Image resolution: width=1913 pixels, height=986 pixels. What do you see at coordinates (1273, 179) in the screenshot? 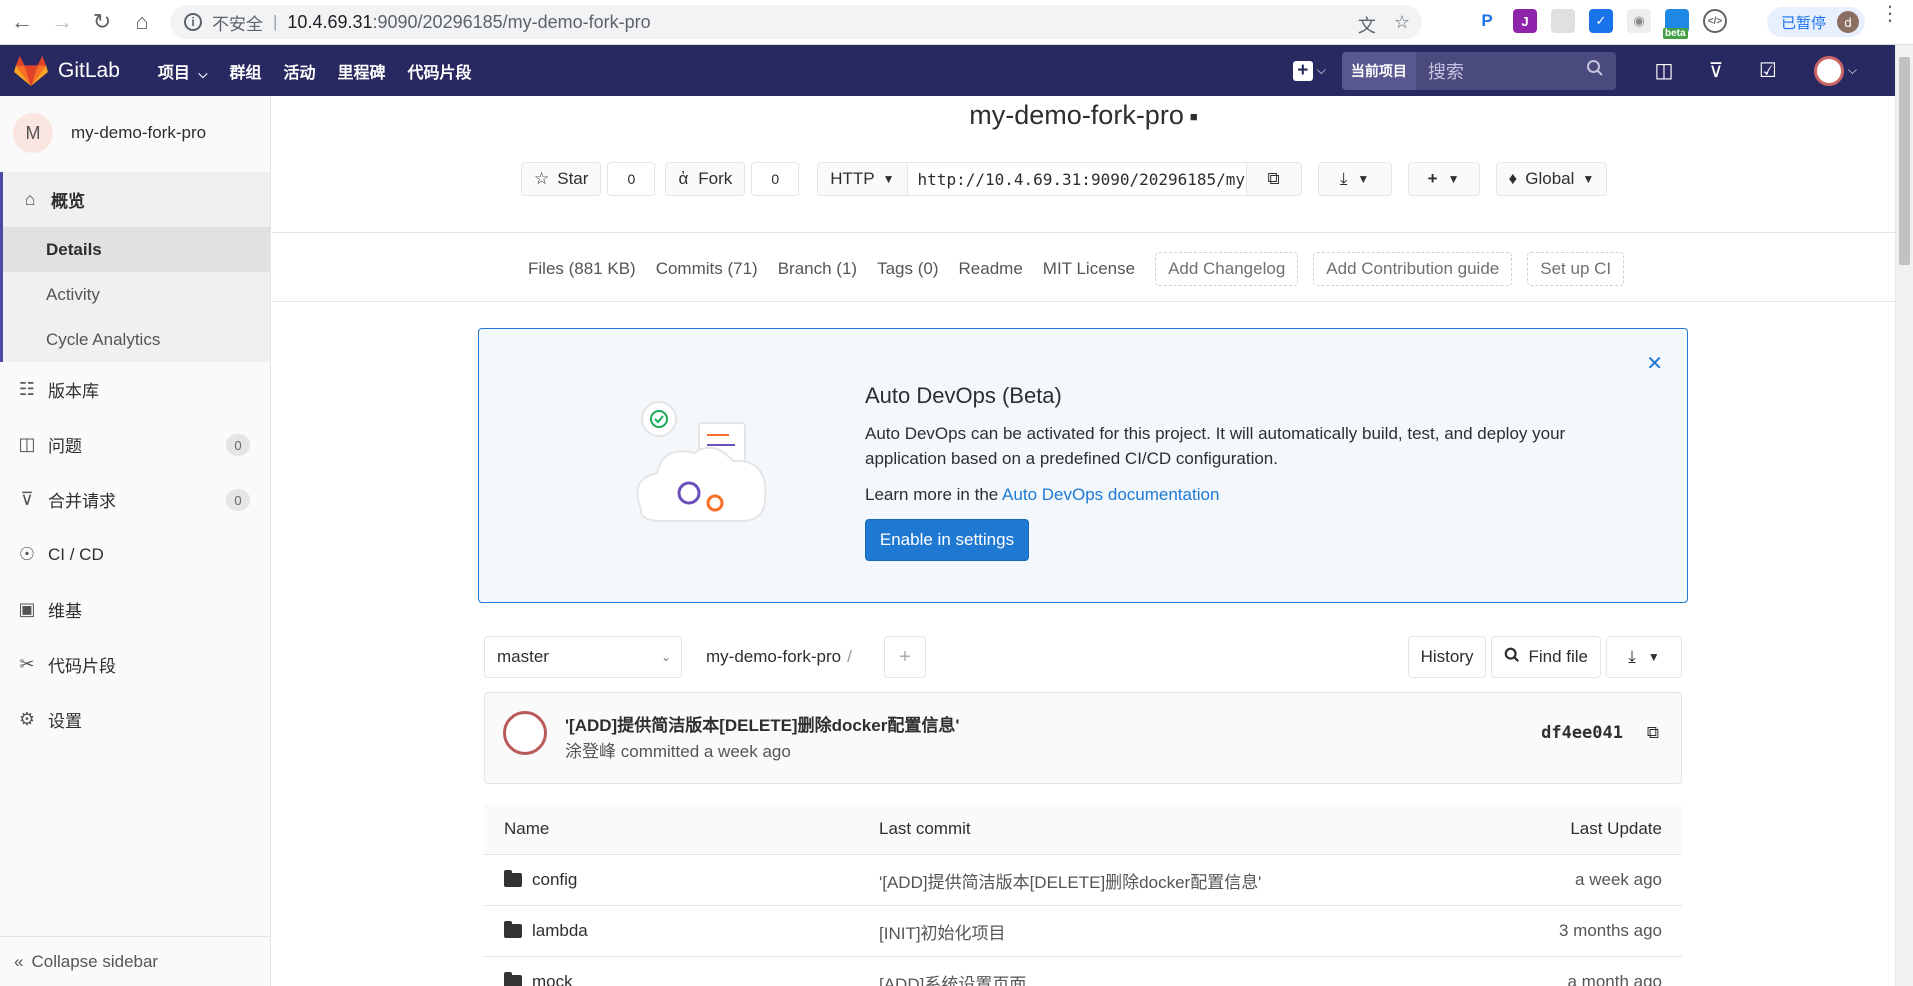
I see `copy-clone-url-button: ⧉` at bounding box center [1273, 179].